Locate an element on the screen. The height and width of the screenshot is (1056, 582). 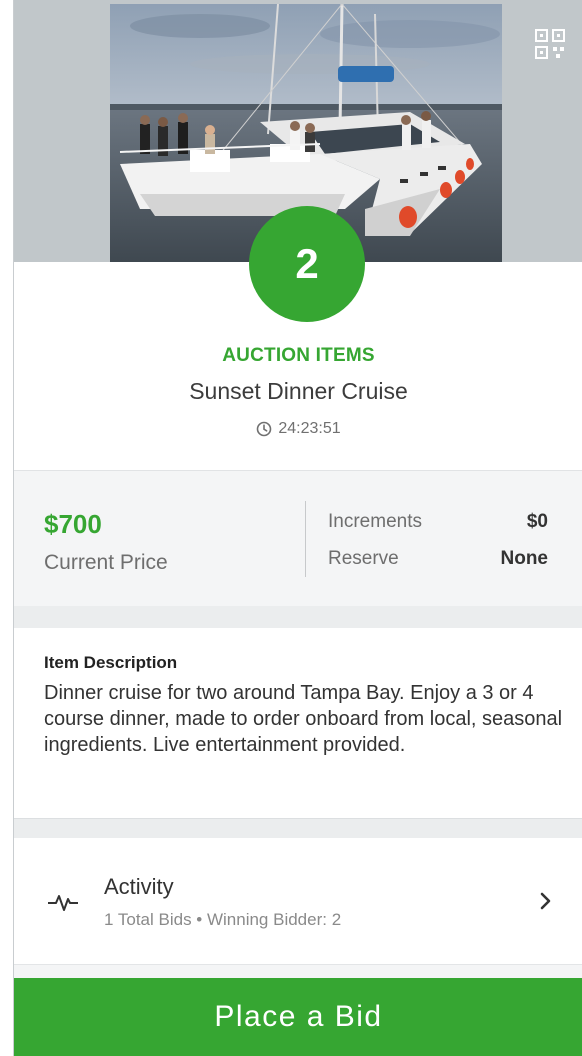
item-title: Sunset Dinner Cruise is located at coordinates (298, 391).